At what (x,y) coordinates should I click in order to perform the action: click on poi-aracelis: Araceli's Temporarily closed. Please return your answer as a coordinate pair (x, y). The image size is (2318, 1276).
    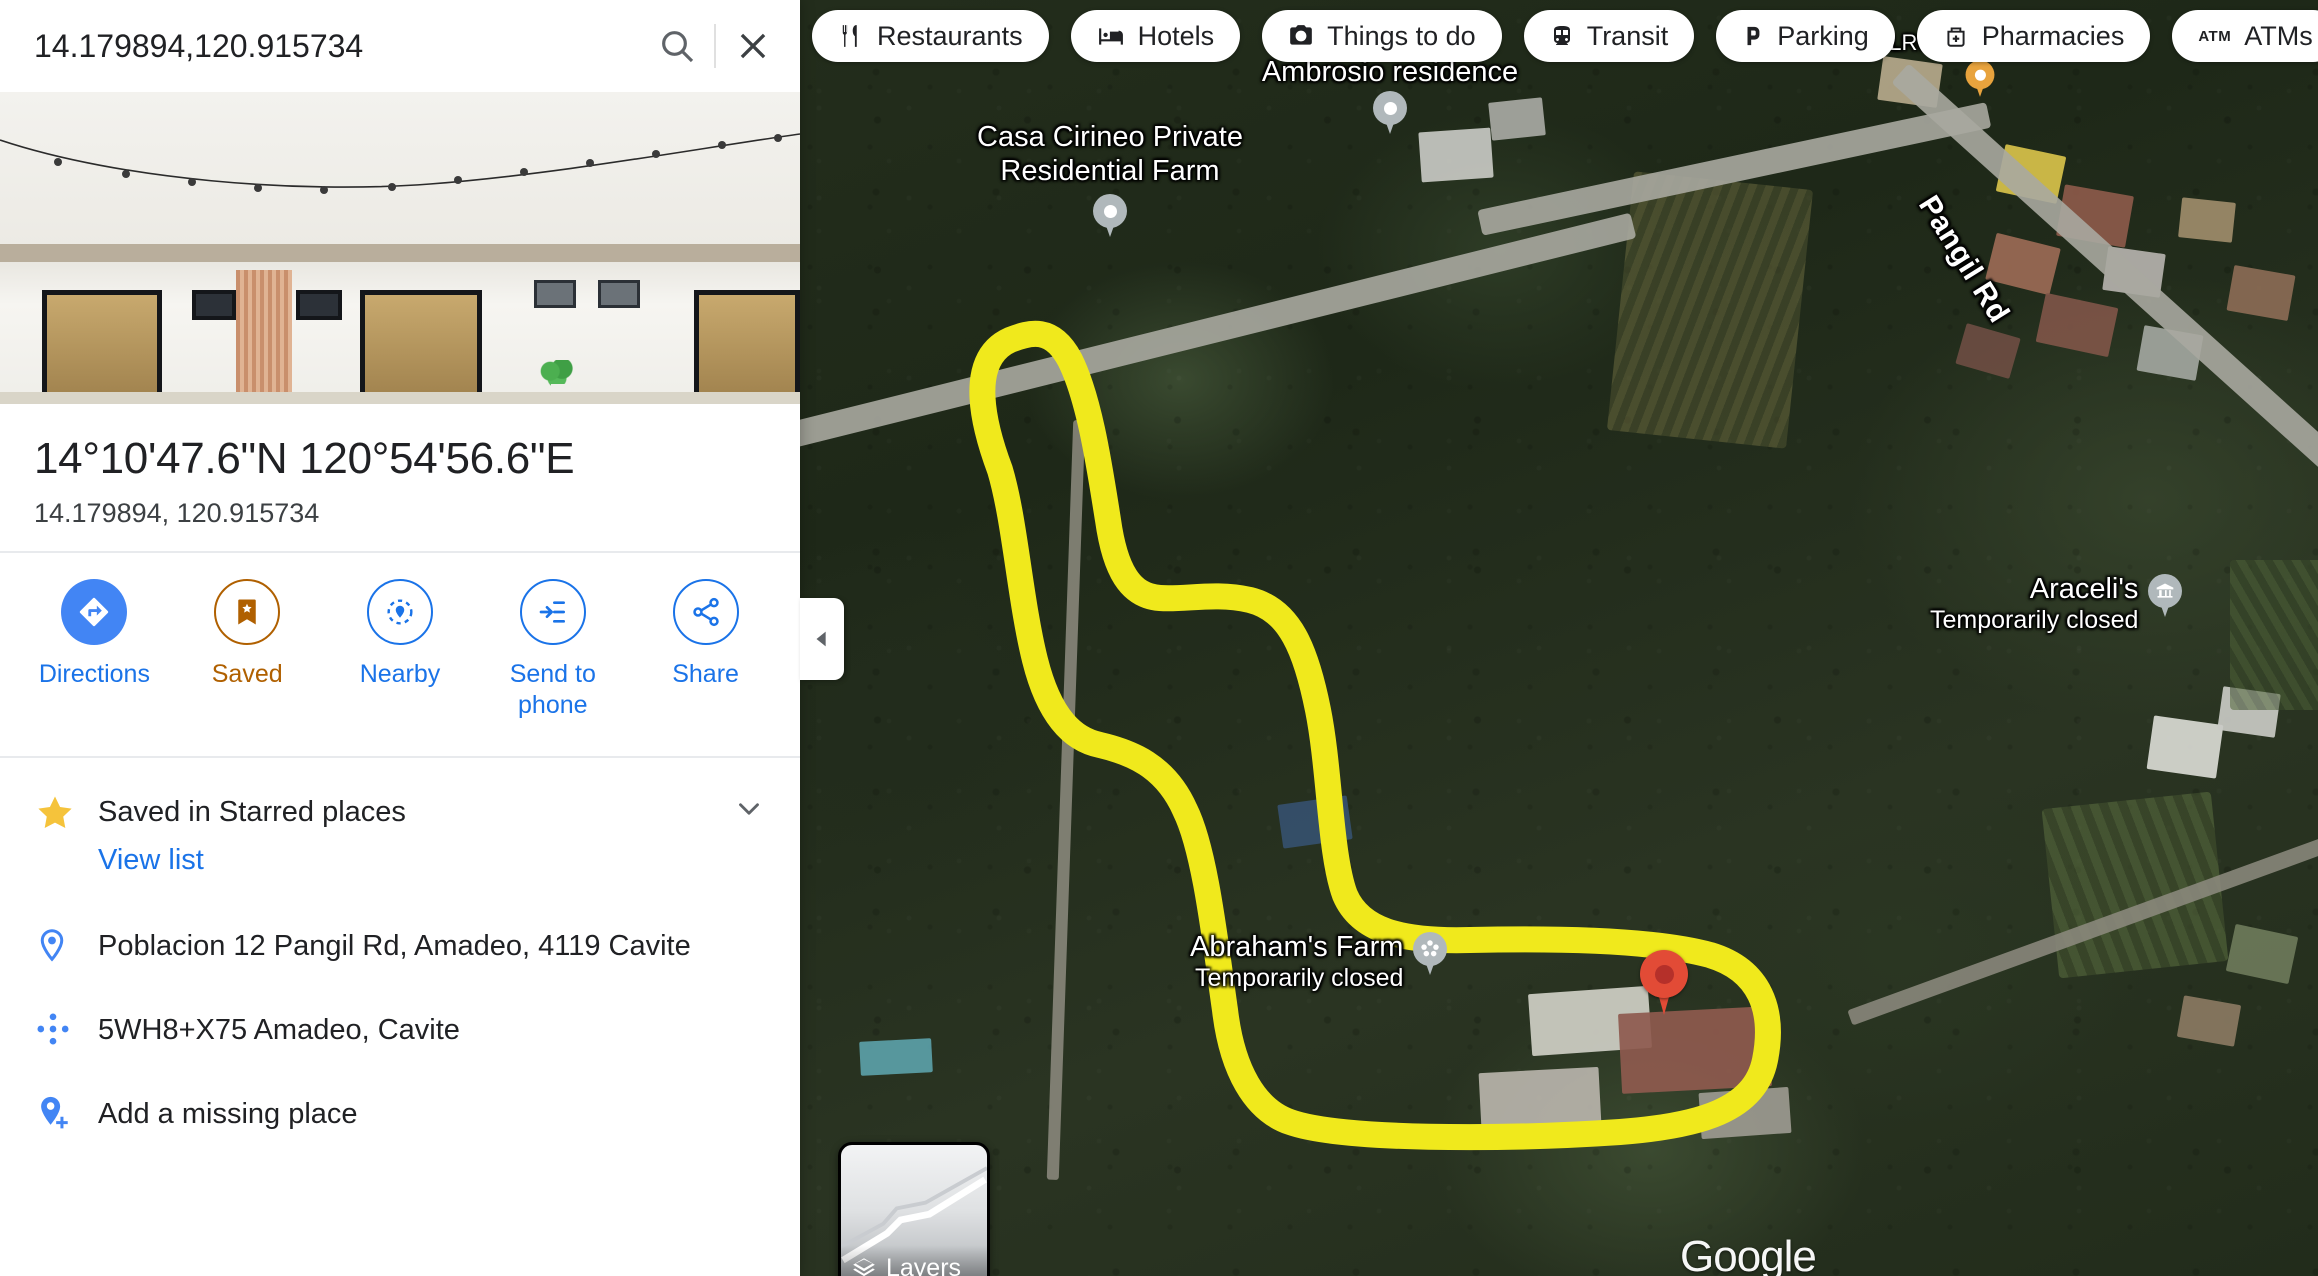
    Looking at the image, I should click on (2056, 603).